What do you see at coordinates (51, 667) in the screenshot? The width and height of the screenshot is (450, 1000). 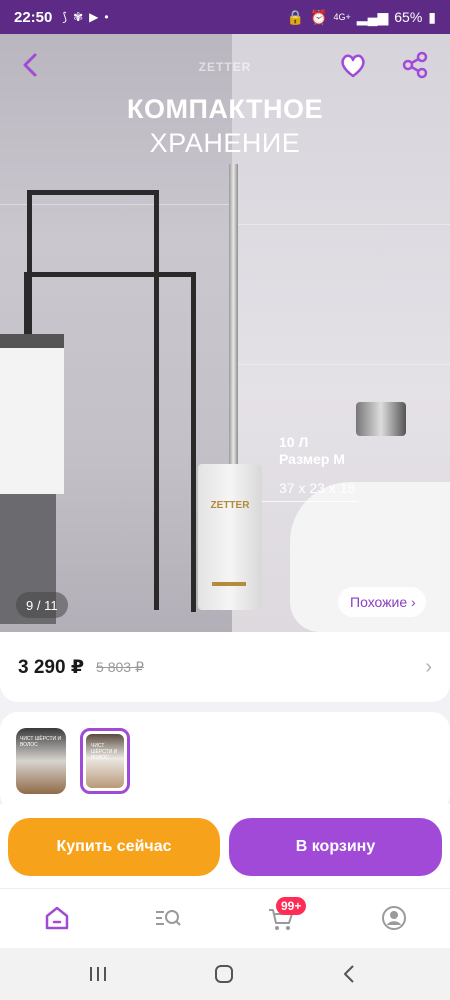 I see `current-price: 3 290 ₽` at bounding box center [51, 667].